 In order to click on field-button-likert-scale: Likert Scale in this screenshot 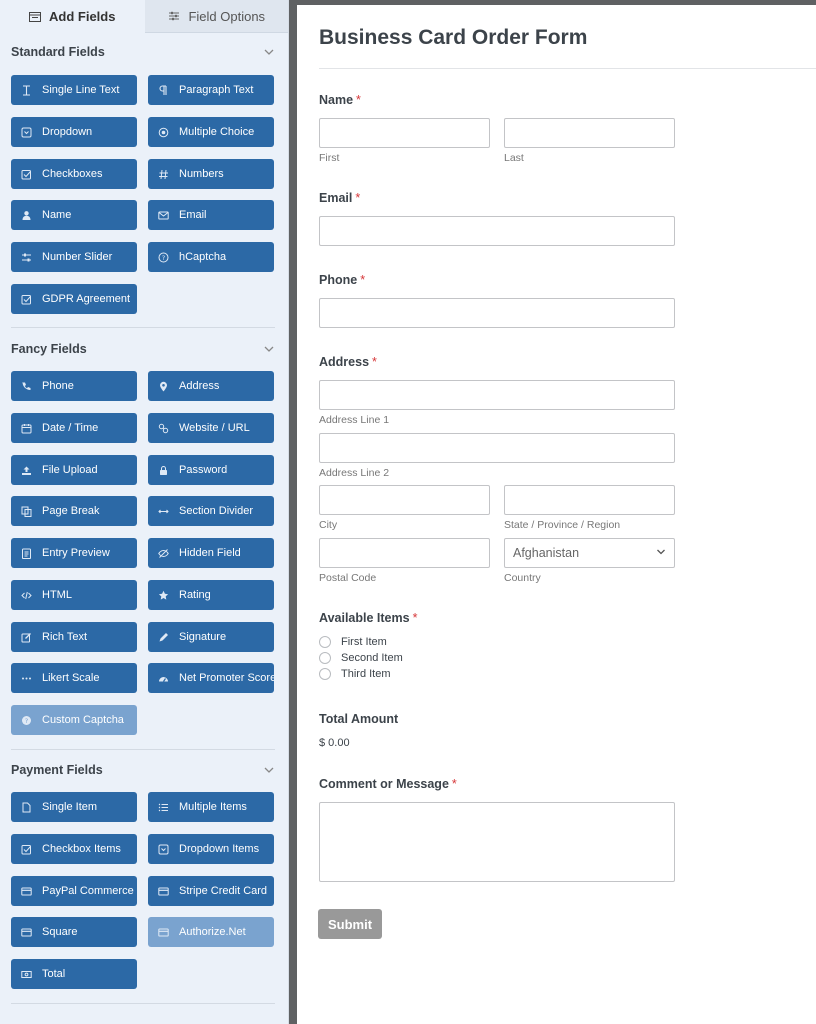, I will do `click(74, 678)`.